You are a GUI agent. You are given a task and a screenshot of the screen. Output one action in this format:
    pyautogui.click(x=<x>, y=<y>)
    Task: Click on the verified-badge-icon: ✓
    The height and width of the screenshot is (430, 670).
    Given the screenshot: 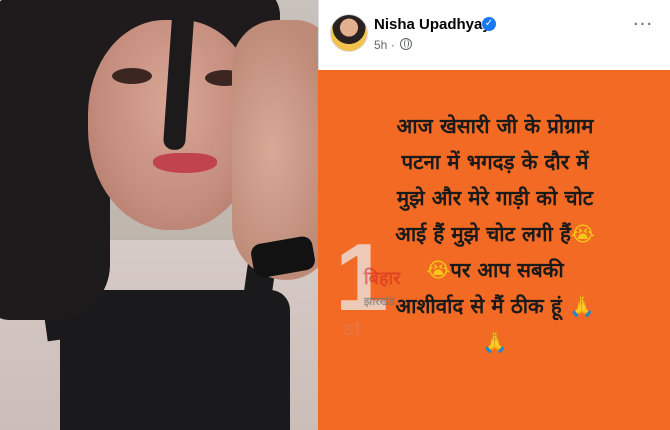 What is the action you would take?
    pyautogui.click(x=489, y=24)
    